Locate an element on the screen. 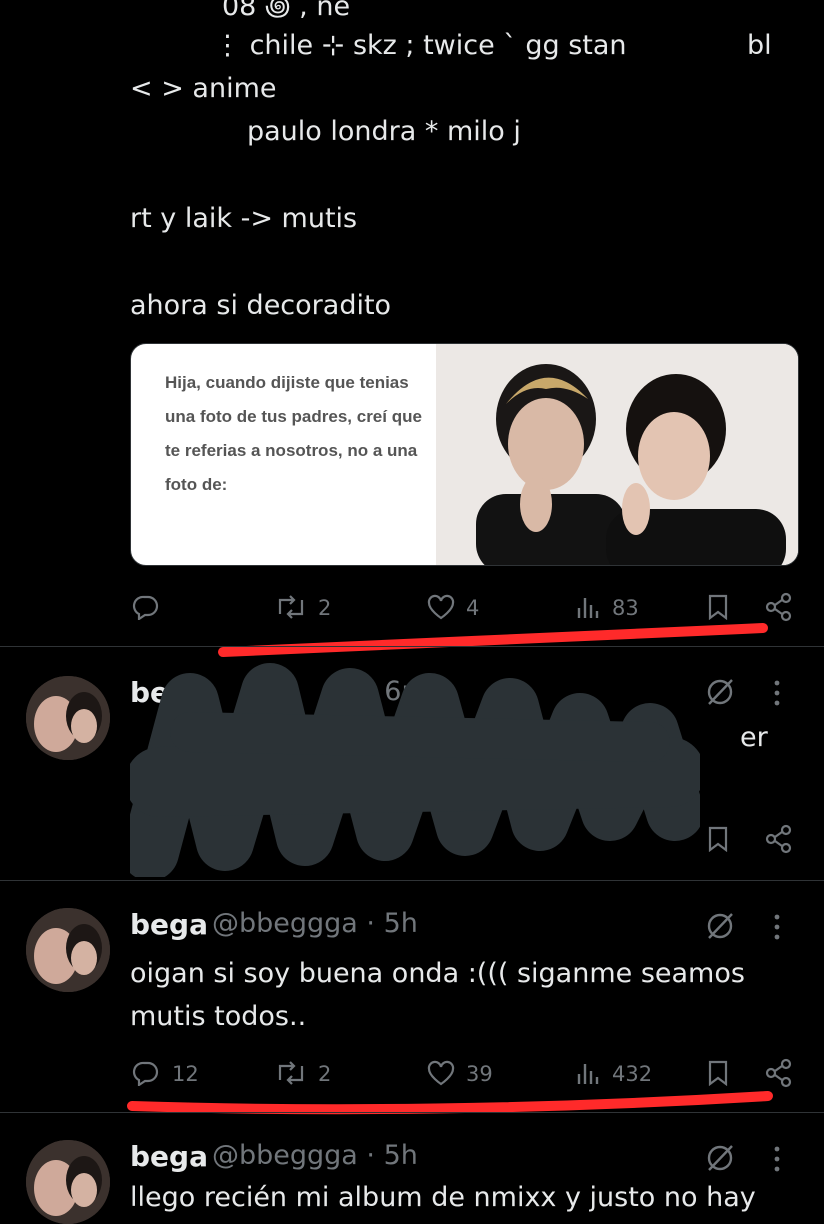 The image size is (824, 1224). bio-line-1: 08 ꩜ , ne is located at coordinates (286, 11).